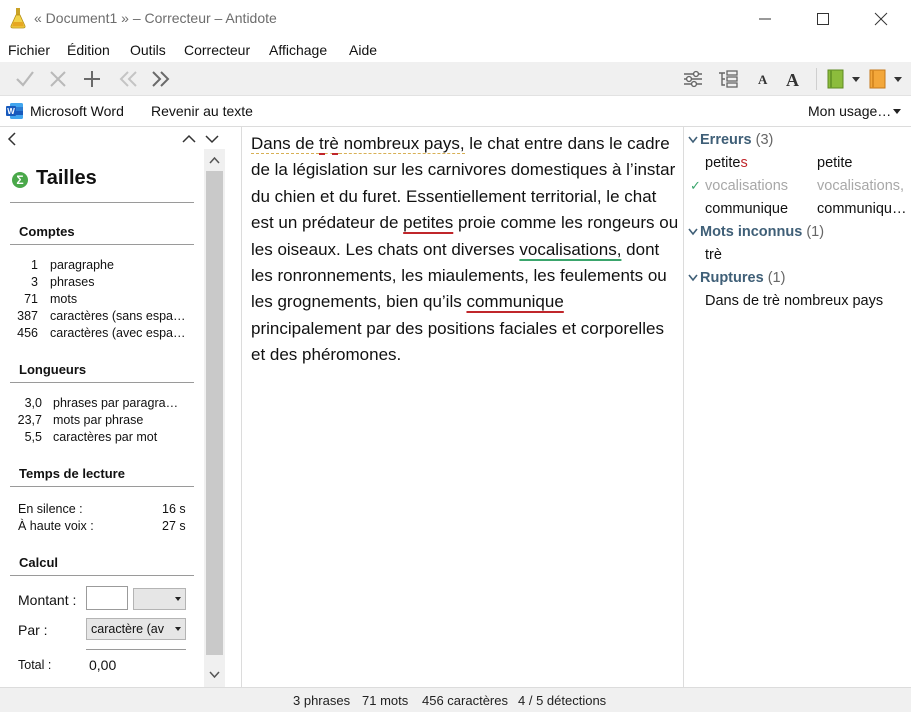  What do you see at coordinates (428, 222) in the screenshot?
I see `error-highlight: petites` at bounding box center [428, 222].